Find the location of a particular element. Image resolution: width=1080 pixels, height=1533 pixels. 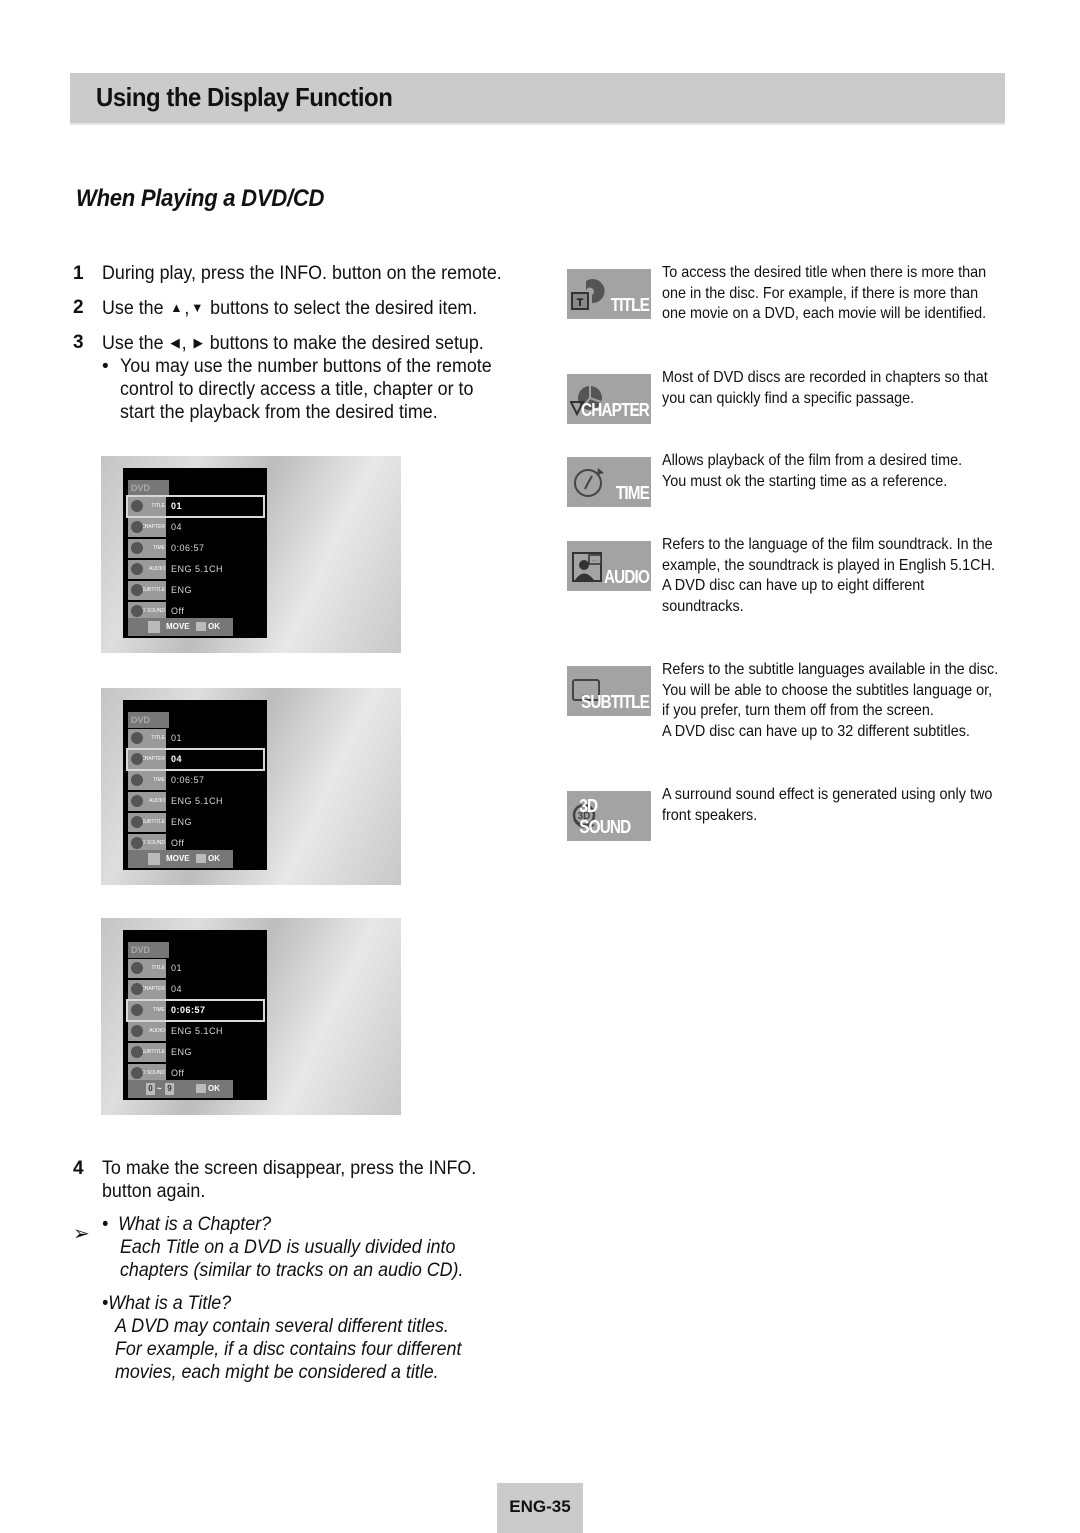

osd-row-value: 0:06:57 is located at coordinates (188, 780).